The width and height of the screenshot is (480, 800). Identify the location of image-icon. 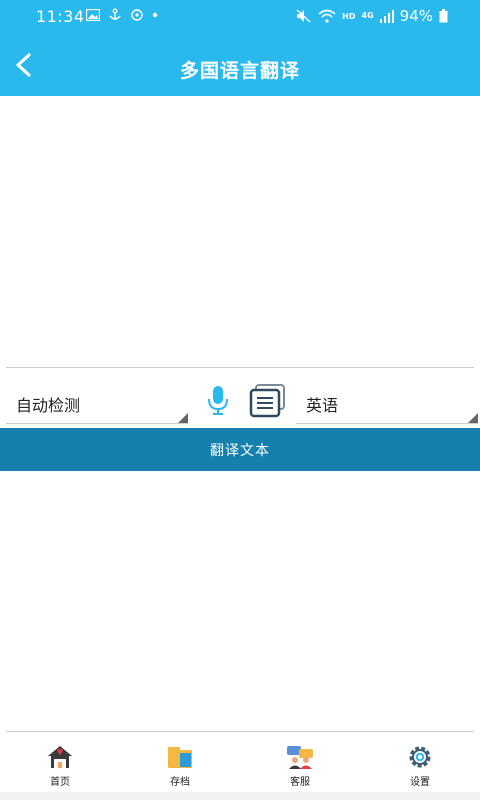
(93, 15).